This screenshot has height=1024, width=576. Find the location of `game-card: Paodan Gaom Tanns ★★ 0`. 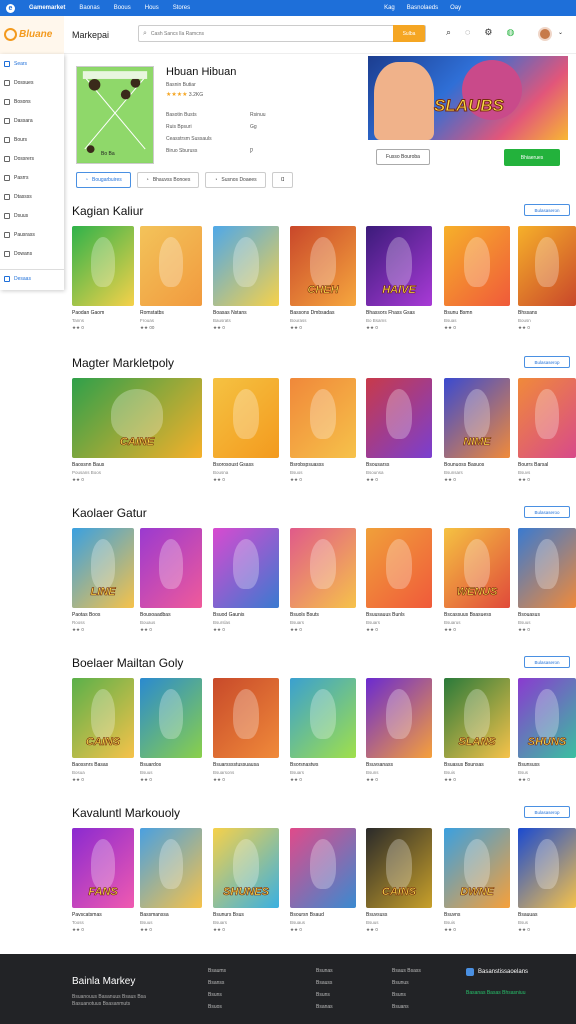

game-card: Paodan Gaom Tanns ★★ 0 is located at coordinates (103, 278).